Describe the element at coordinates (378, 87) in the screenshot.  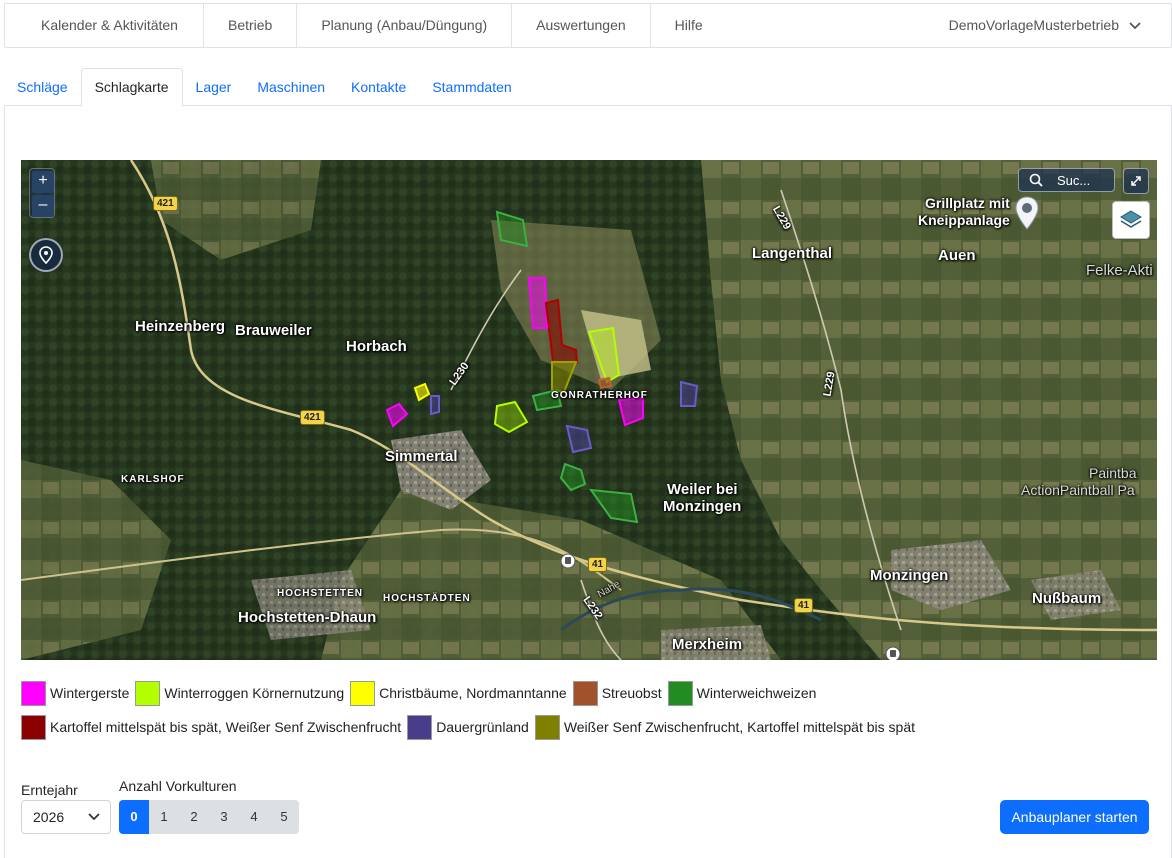
I see `tab-kontakte: Kontakte` at that location.